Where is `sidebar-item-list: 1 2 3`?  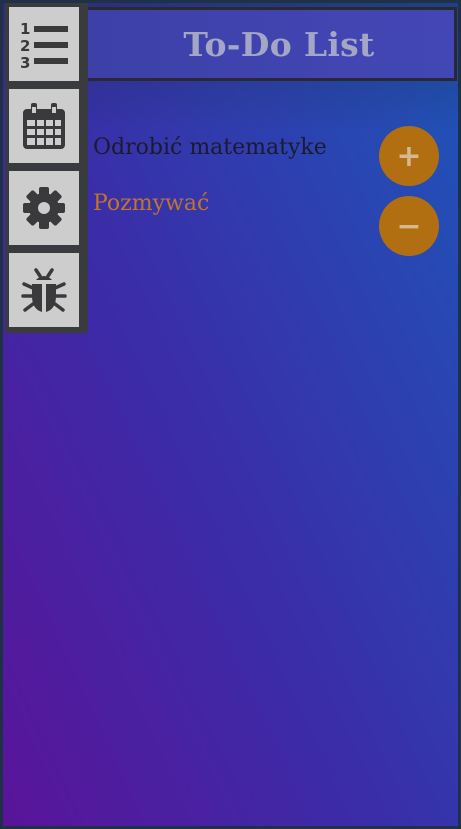 sidebar-item-list: 1 2 3 is located at coordinates (44, 44).